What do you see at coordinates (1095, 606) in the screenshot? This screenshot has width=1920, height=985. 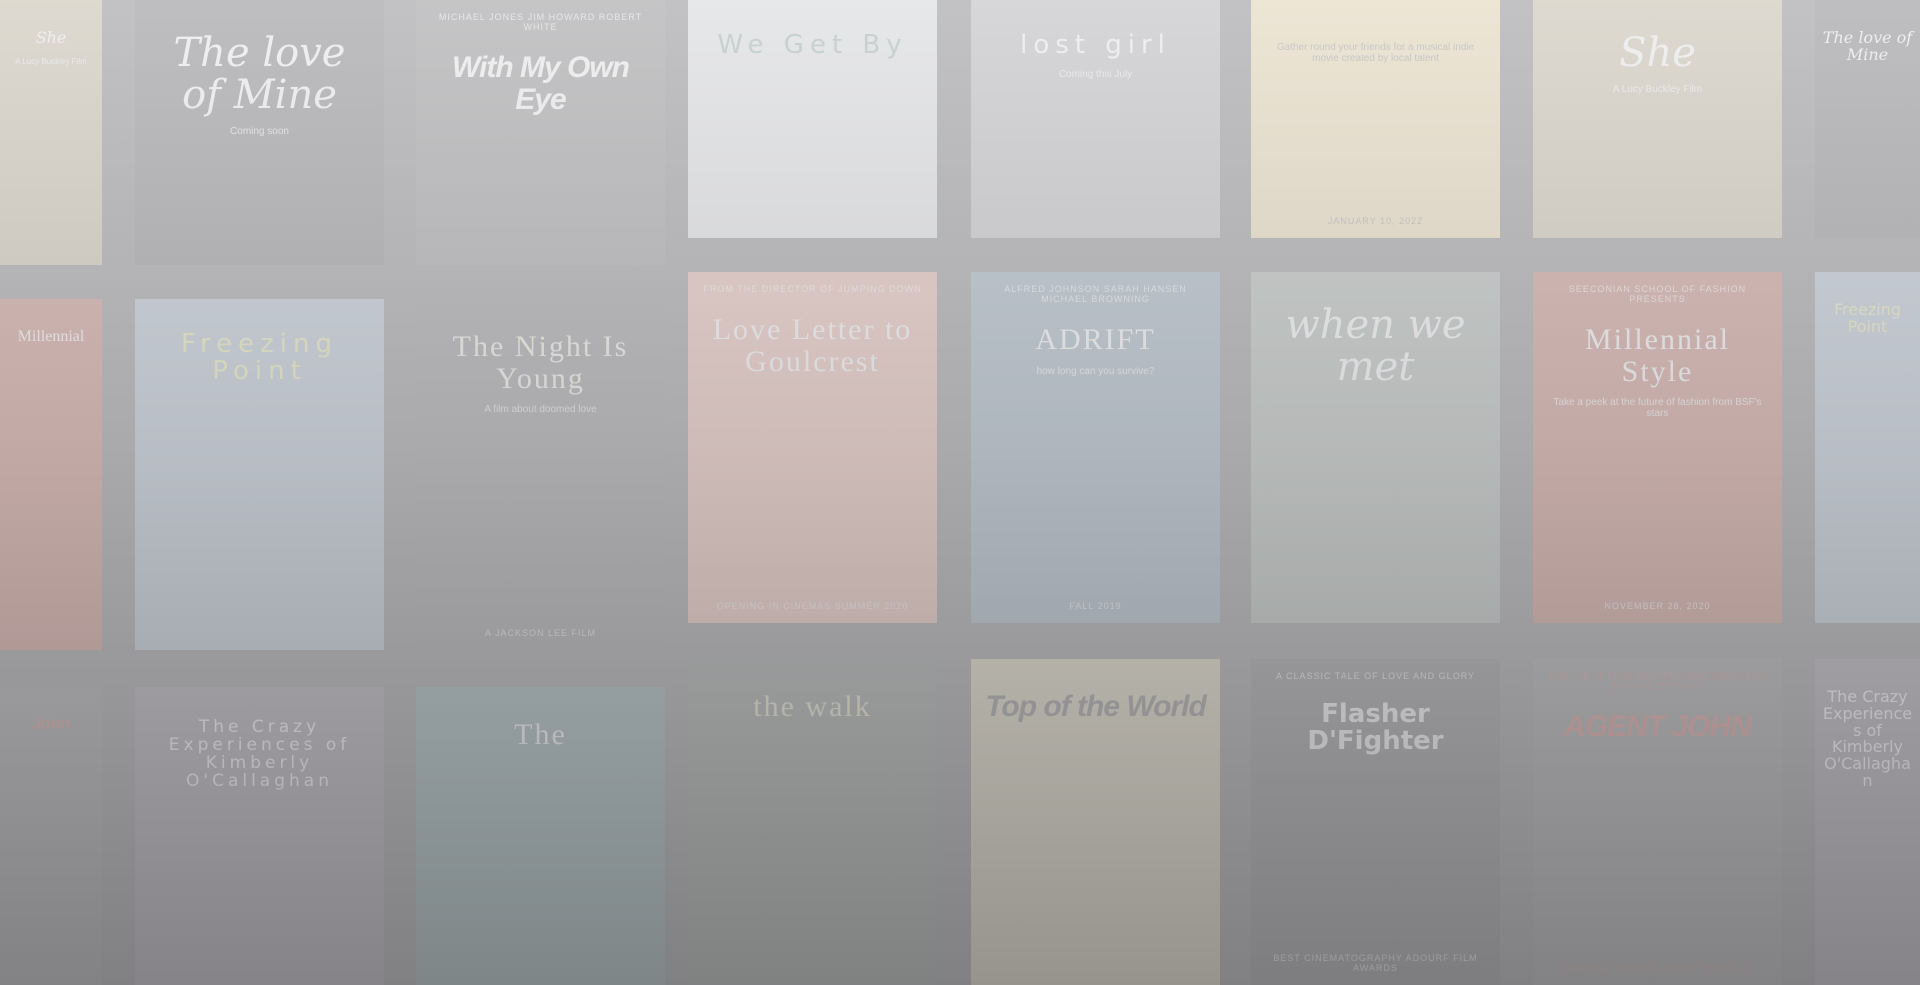 I see `poster-credits: Fall 2019` at bounding box center [1095, 606].